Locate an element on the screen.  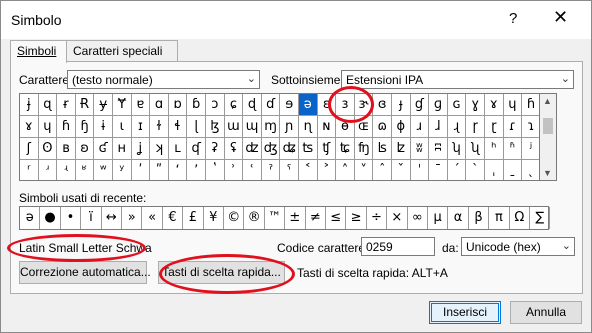
recent-symbol-cell: µ is located at coordinates (438, 218).